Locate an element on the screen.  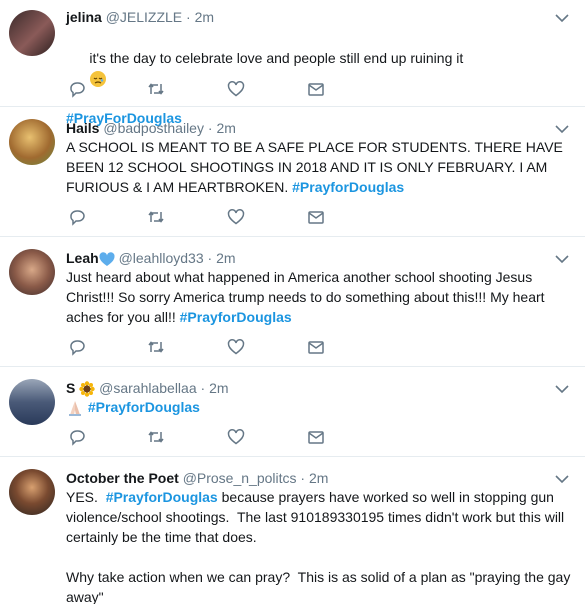
user-handle: @leahlloyd33 is located at coordinates (161, 258).